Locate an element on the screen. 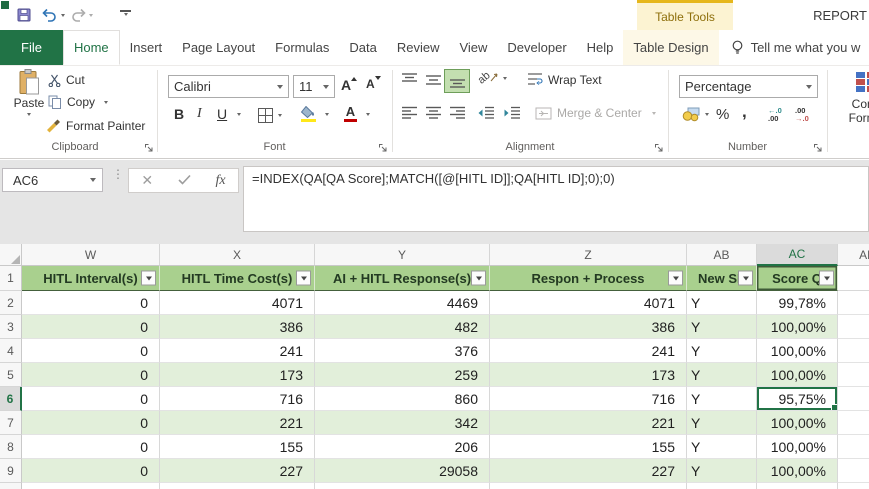  wrap-text-button: Wrap Text is located at coordinates (564, 79).